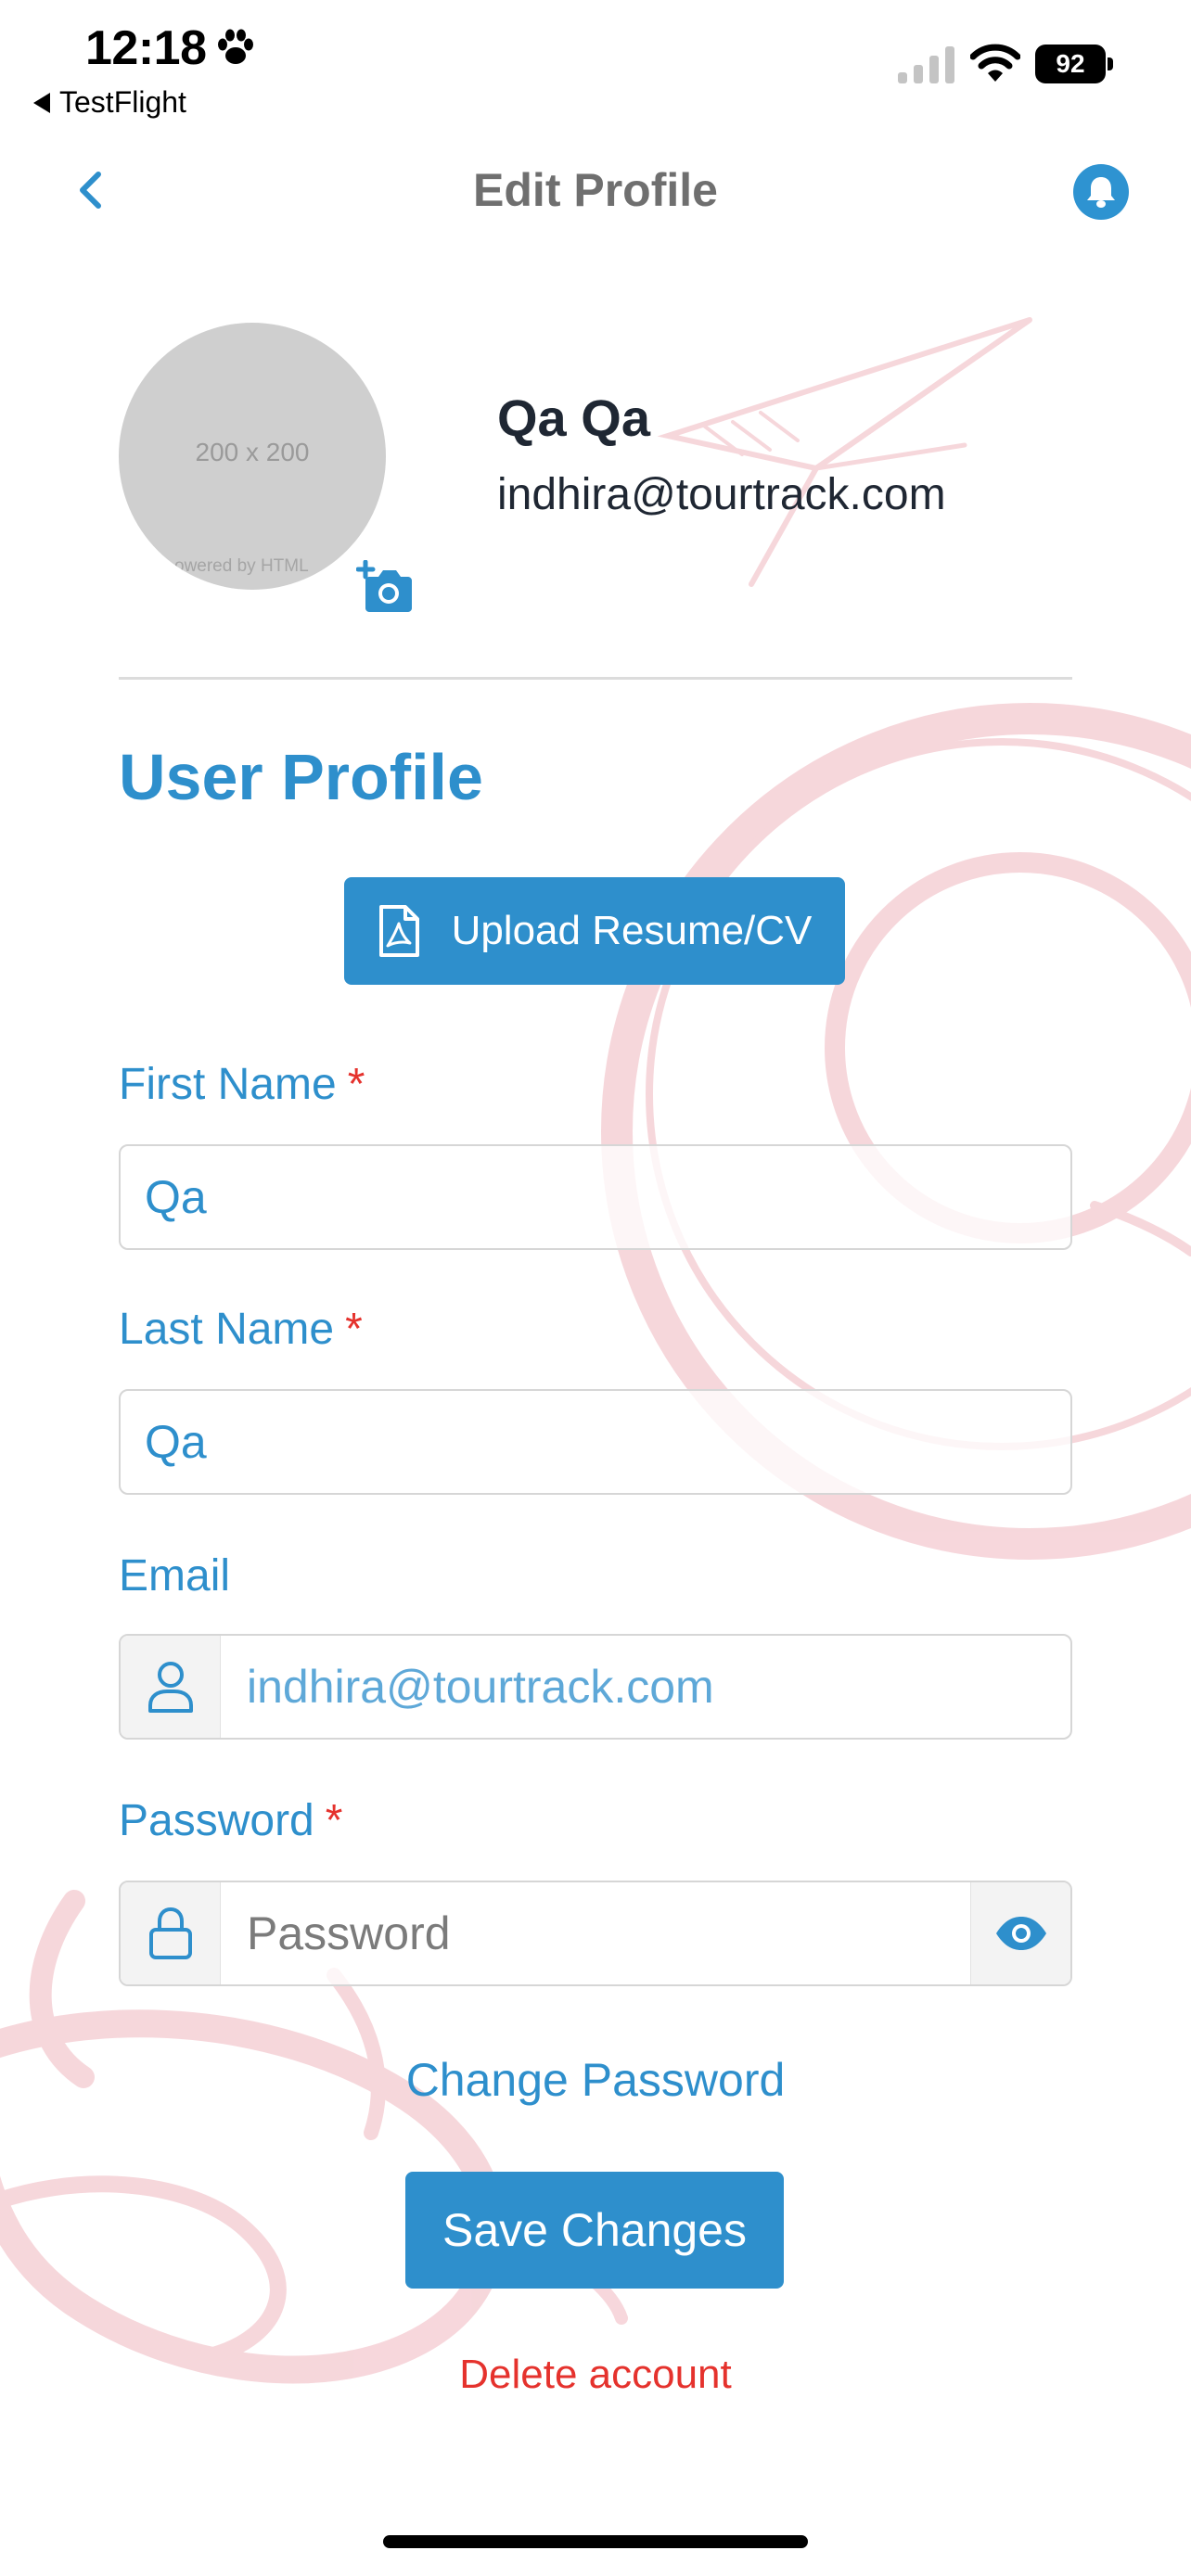  Describe the element at coordinates (175, 1575) in the screenshot. I see `email-label: Email` at that location.